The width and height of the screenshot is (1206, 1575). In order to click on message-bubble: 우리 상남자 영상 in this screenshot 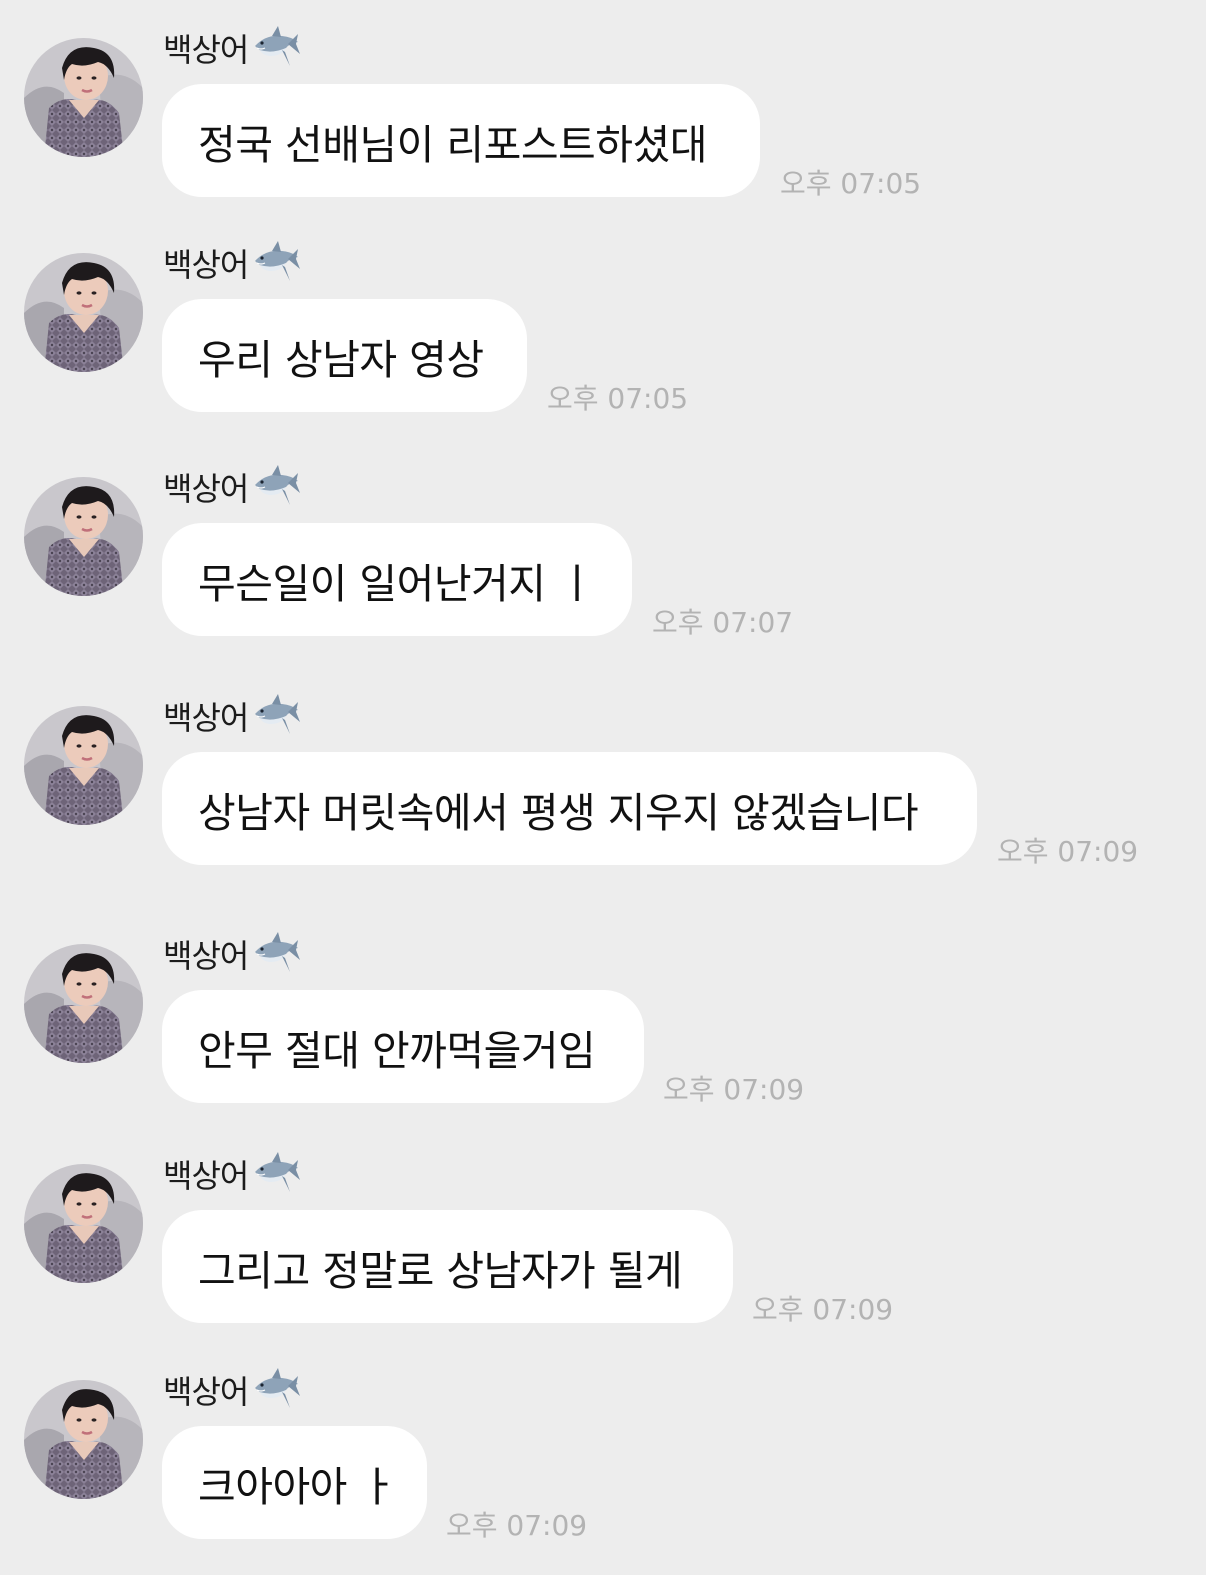, I will do `click(344, 355)`.